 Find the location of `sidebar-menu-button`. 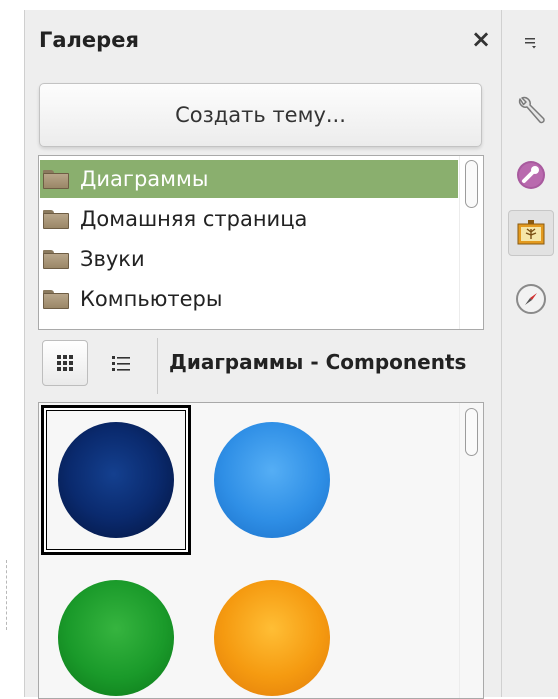

sidebar-menu-button is located at coordinates (531, 43).